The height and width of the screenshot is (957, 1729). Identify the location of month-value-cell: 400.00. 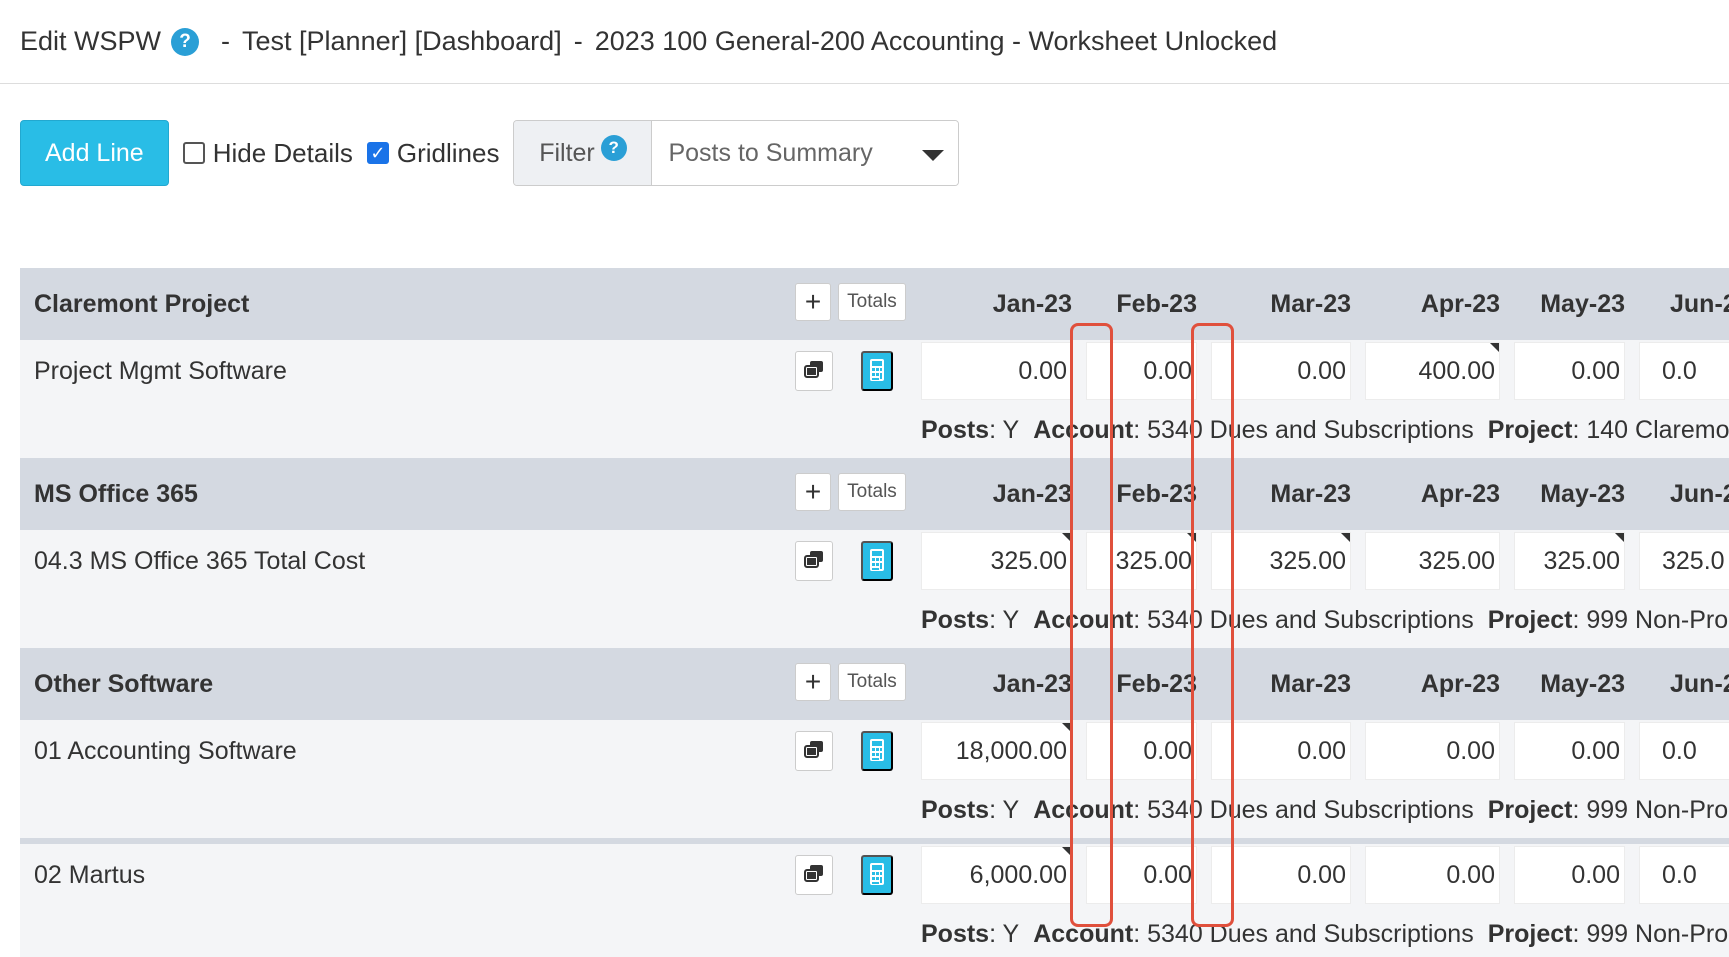
(1432, 371).